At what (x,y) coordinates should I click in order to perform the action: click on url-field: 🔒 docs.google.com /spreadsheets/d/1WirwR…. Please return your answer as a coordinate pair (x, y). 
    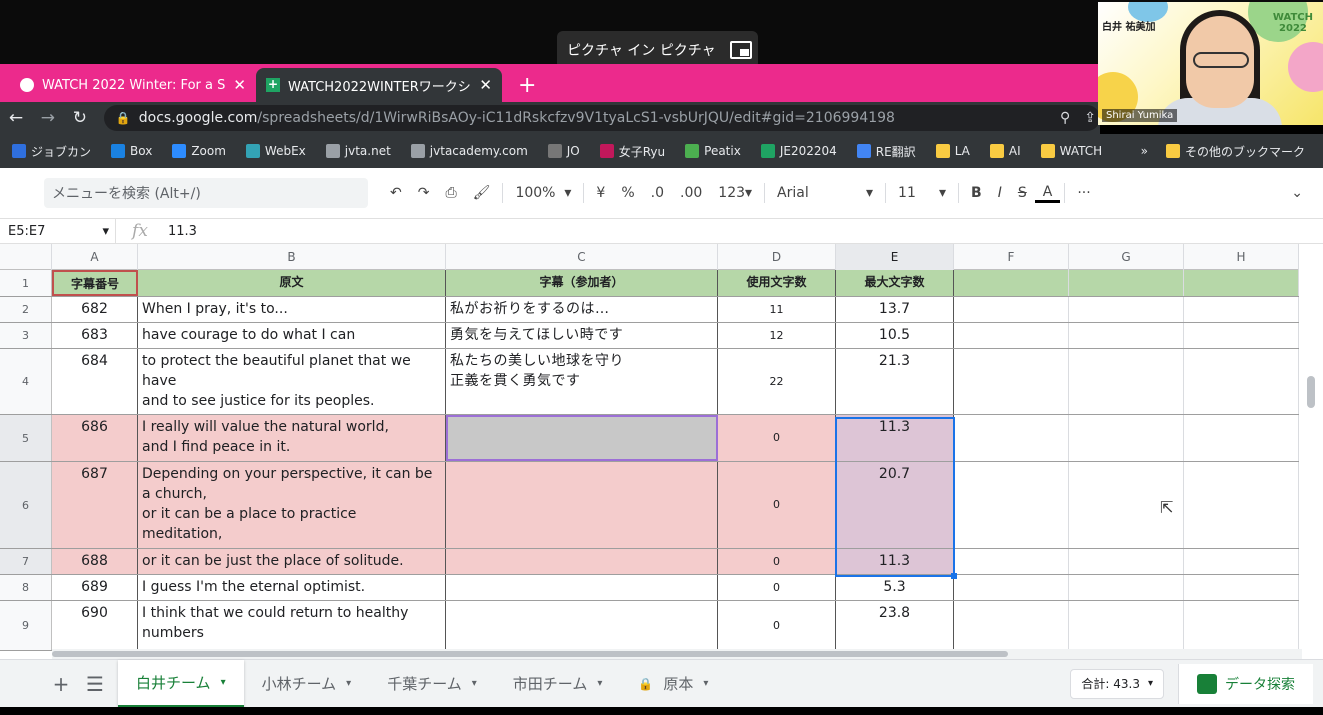
    Looking at the image, I should click on (602, 118).